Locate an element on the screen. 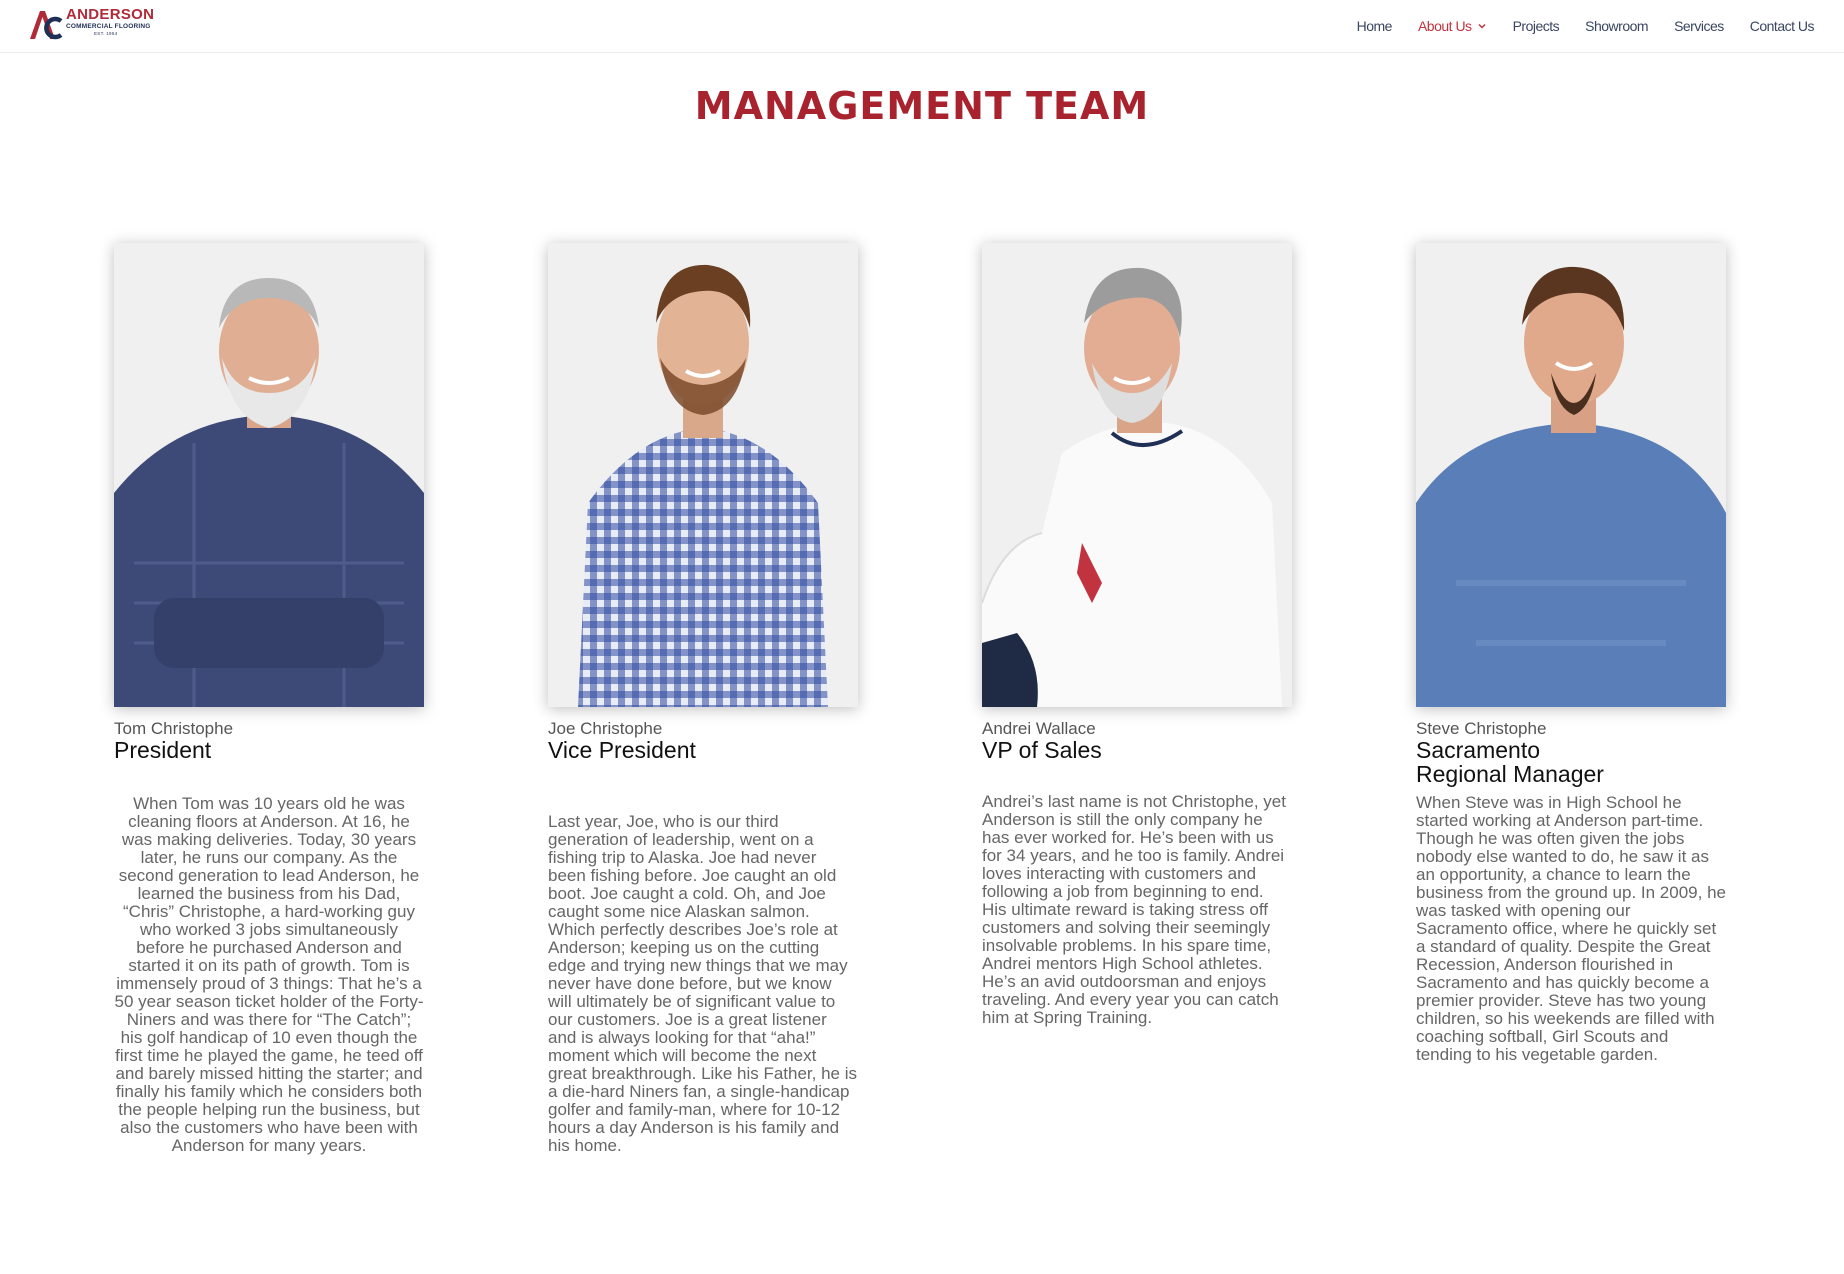 This screenshot has height=1274, width=1844. person-name: Tom Christophe is located at coordinates (174, 728).